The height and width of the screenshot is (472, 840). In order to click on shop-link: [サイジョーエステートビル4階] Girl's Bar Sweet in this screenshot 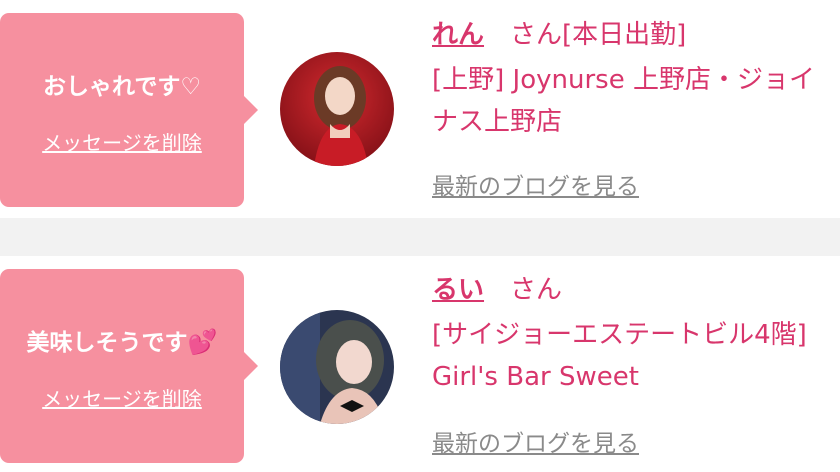, I will do `click(632, 356)`.